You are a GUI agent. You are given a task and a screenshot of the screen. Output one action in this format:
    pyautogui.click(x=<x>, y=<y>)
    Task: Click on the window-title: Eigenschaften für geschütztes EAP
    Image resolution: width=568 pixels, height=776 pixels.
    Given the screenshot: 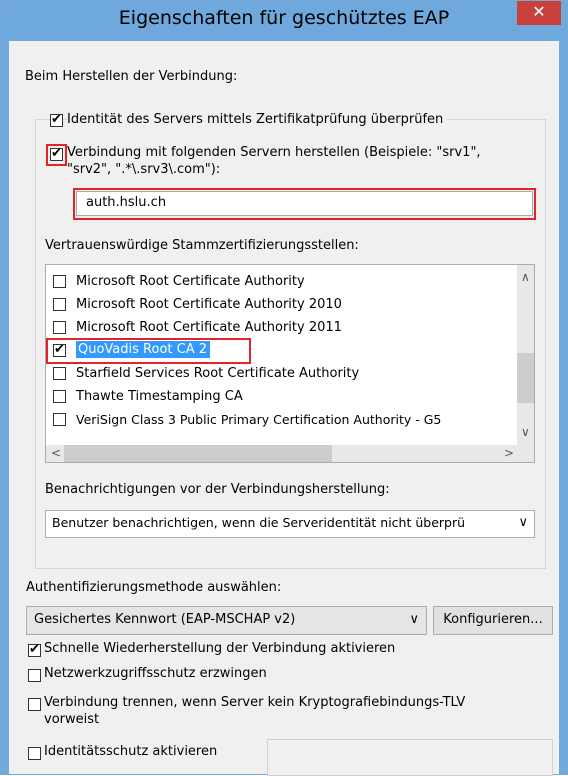 What is the action you would take?
    pyautogui.click(x=284, y=18)
    